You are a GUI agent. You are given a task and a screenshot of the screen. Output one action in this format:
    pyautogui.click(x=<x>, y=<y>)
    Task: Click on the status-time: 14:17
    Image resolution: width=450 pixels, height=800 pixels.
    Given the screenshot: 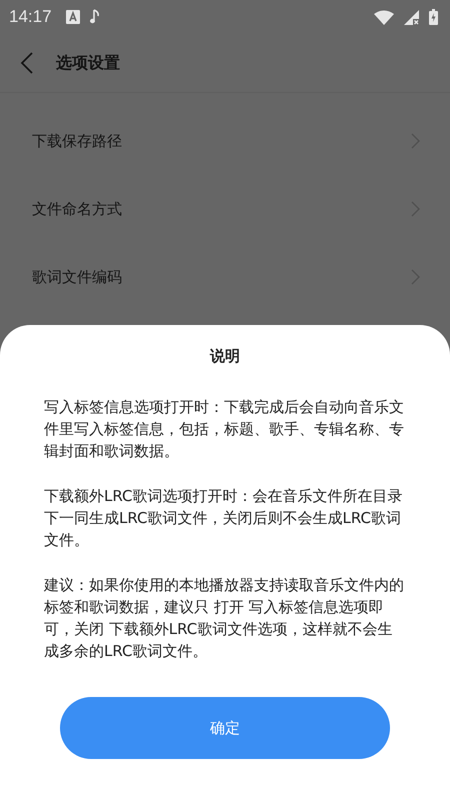 What is the action you would take?
    pyautogui.click(x=30, y=17)
    